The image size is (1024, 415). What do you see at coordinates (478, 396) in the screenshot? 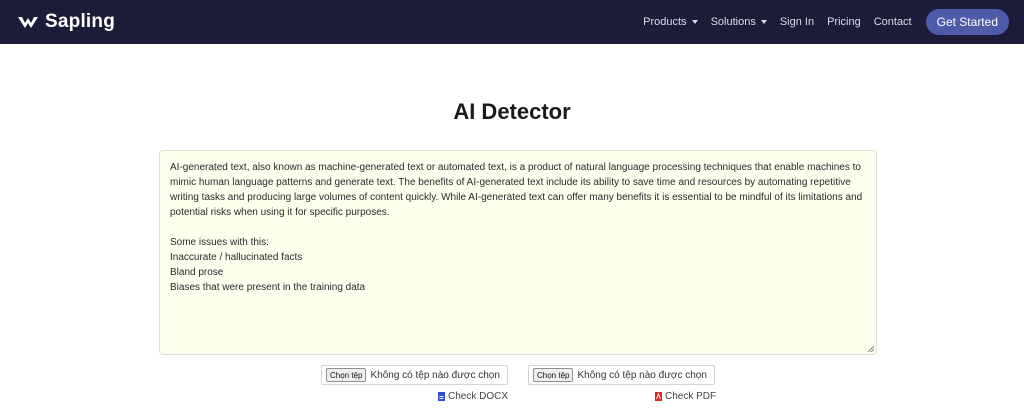
I see `check-docx-label: Check DOCX` at bounding box center [478, 396].